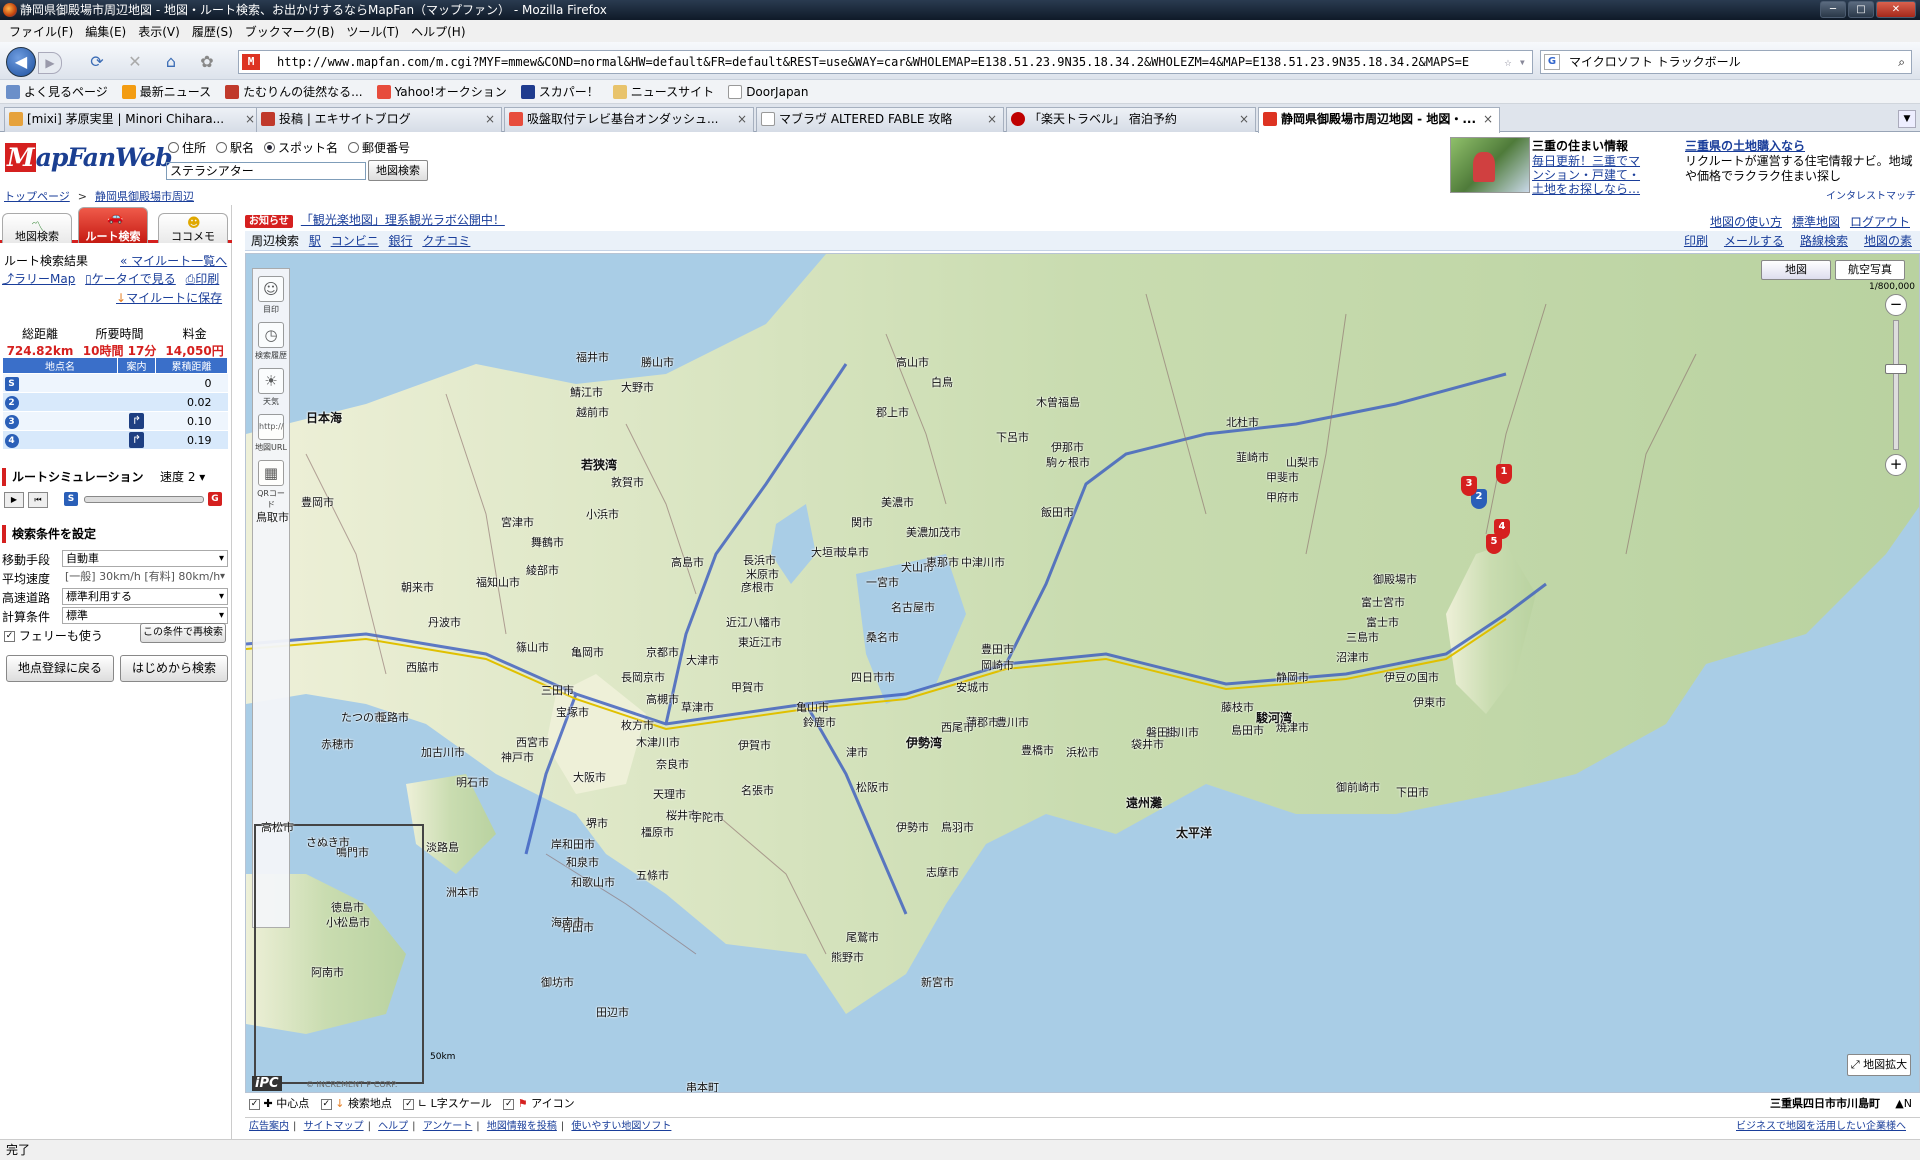  What do you see at coordinates (271, 433) in the screenshot?
I see `map-url-tool: http://地図URL` at bounding box center [271, 433].